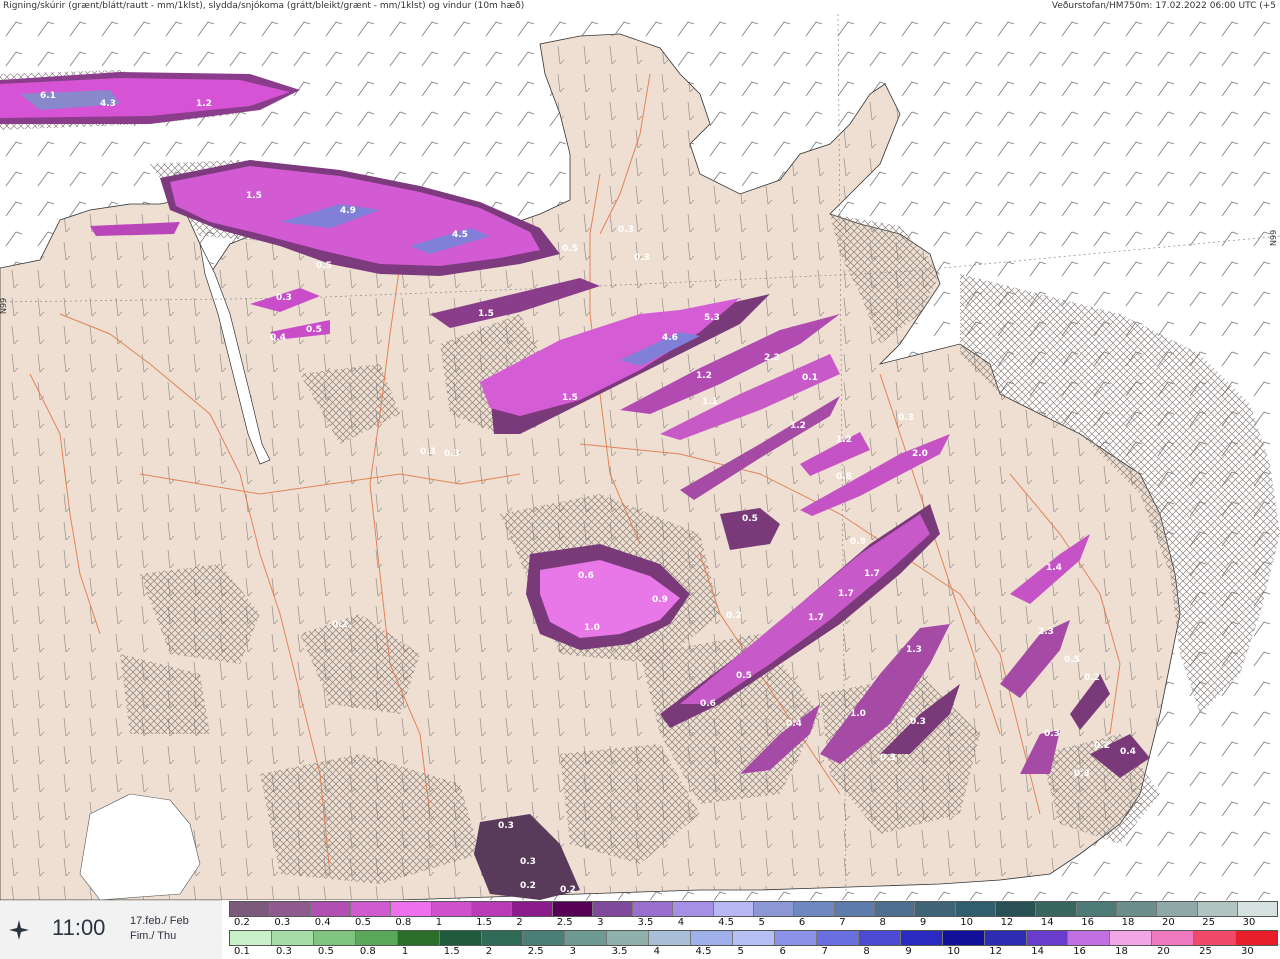  What do you see at coordinates (712, 318) in the screenshot?
I see `precip-label: 5.3` at bounding box center [712, 318].